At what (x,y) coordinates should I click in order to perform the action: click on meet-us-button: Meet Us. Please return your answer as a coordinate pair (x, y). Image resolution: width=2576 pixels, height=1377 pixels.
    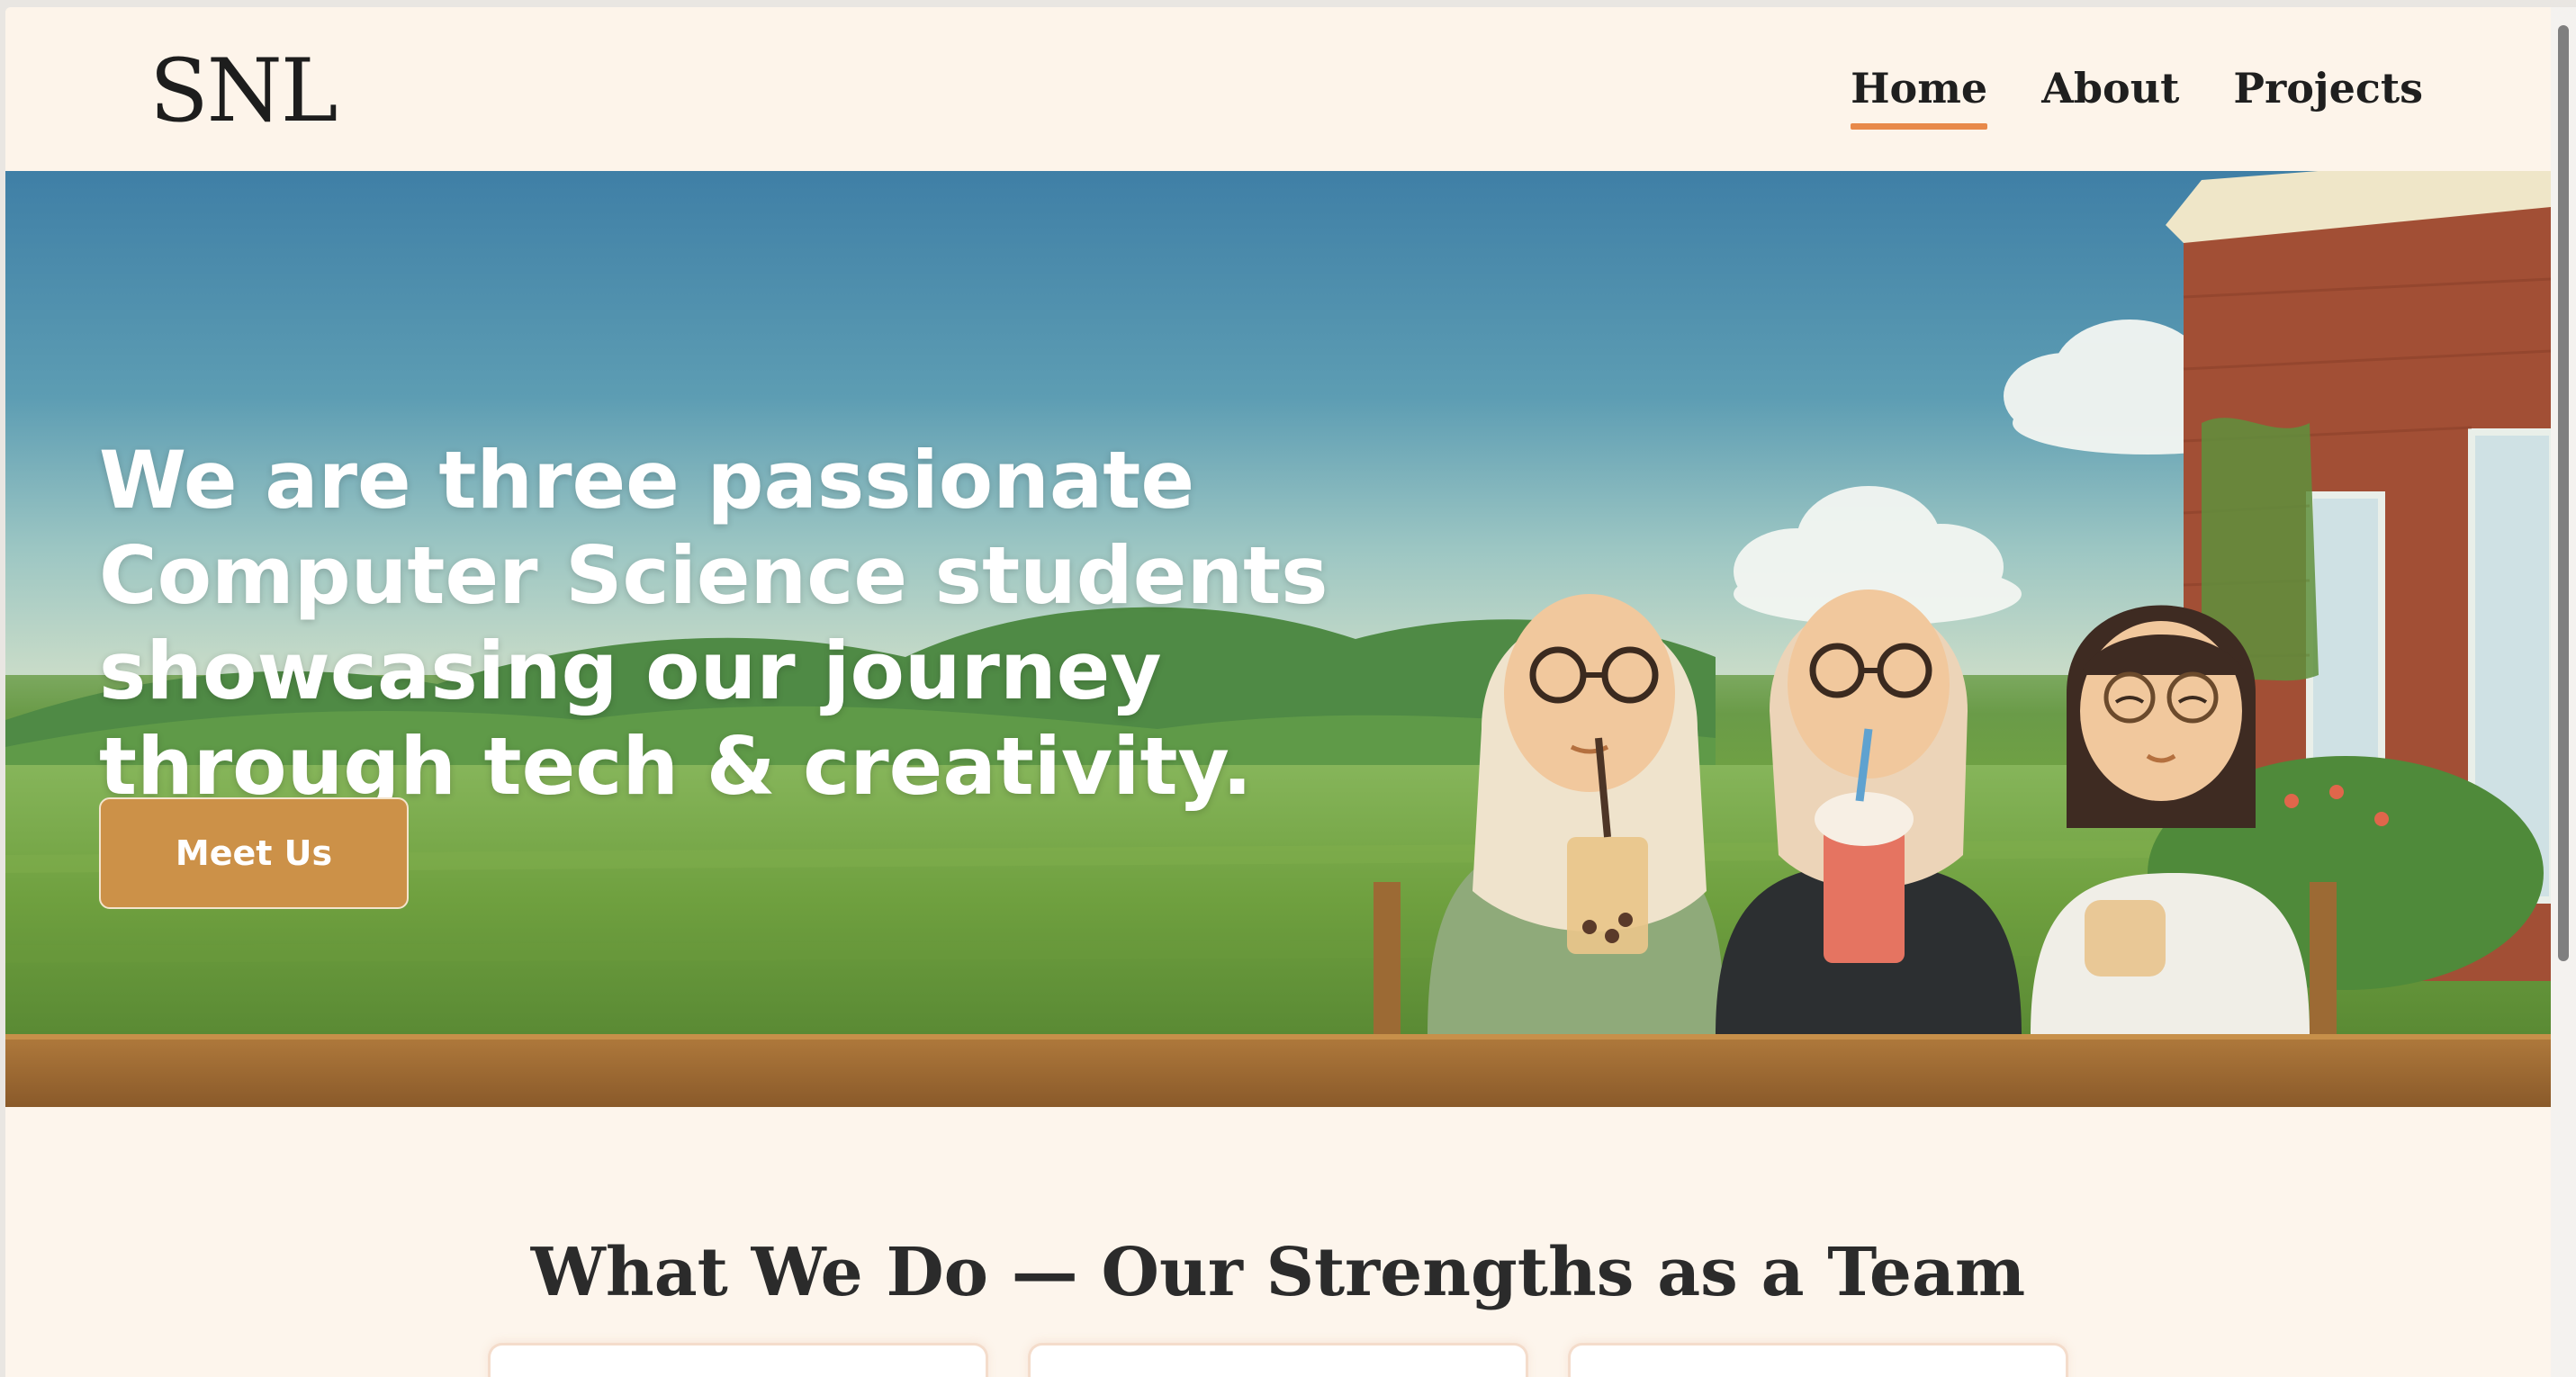
    Looking at the image, I should click on (254, 853).